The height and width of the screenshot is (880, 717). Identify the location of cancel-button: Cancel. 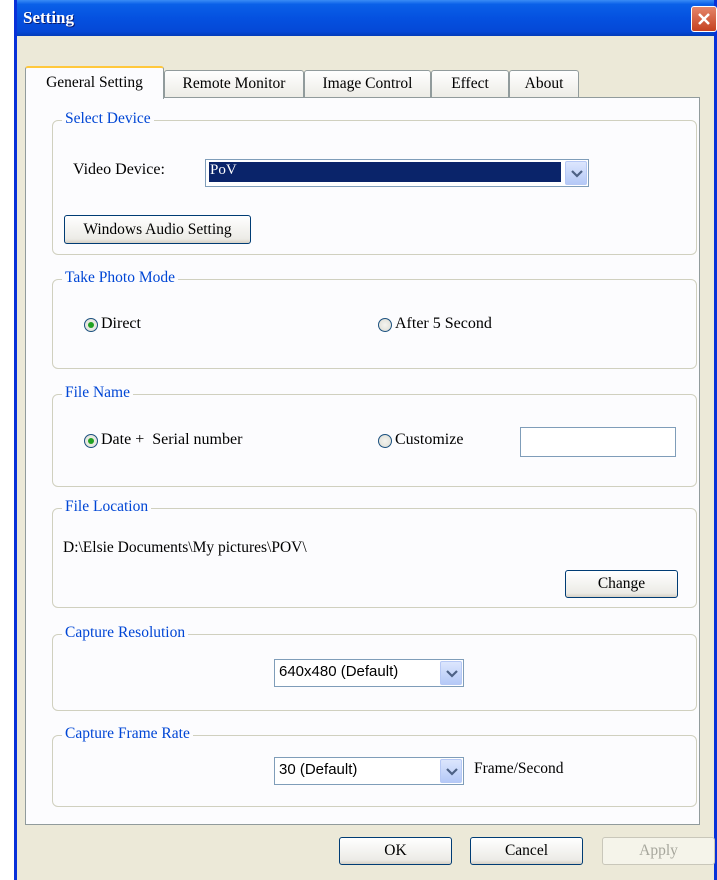
(526, 851).